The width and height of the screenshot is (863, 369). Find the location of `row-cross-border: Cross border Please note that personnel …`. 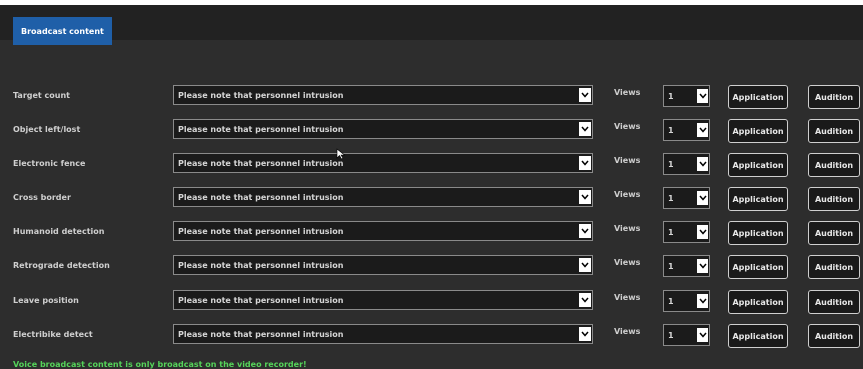

row-cross-border: Cross border Please note that personnel … is located at coordinates (431, 199).